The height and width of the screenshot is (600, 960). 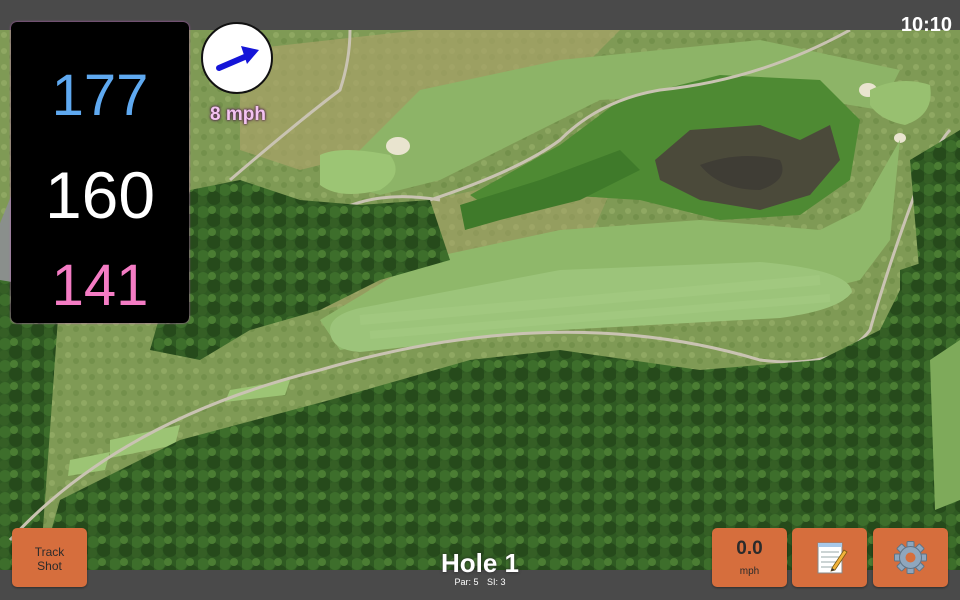 I want to click on track-shot-button: Track Shot, so click(x=49, y=557).